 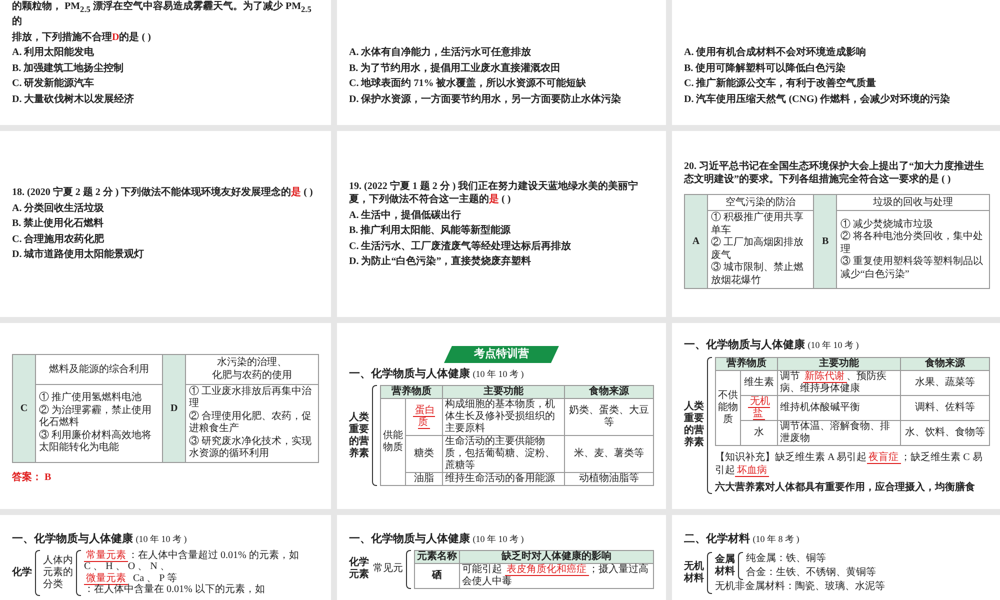 I want to click on answer-option: A. 水体有自净能力，生活污水可任意排放, so click(x=501, y=53).